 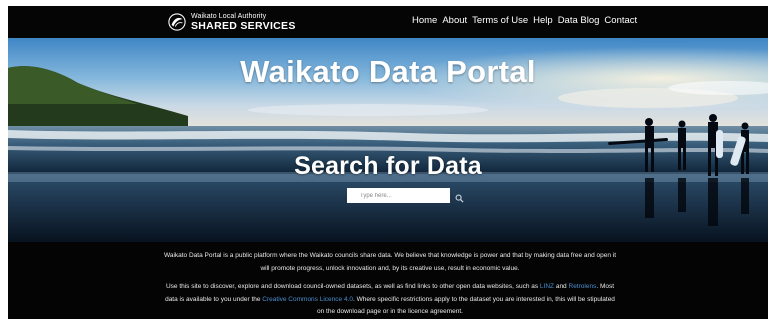 I want to click on retrolens-link: Retrolens, so click(x=583, y=286).